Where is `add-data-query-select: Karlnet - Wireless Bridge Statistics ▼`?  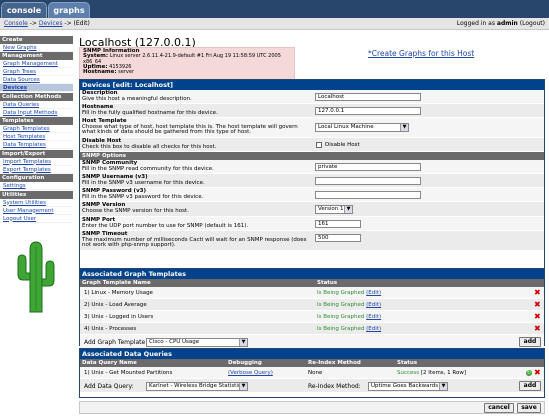
add-data-query-select: Karlnet - Wireless Bridge Statistics ▼ is located at coordinates (197, 386).